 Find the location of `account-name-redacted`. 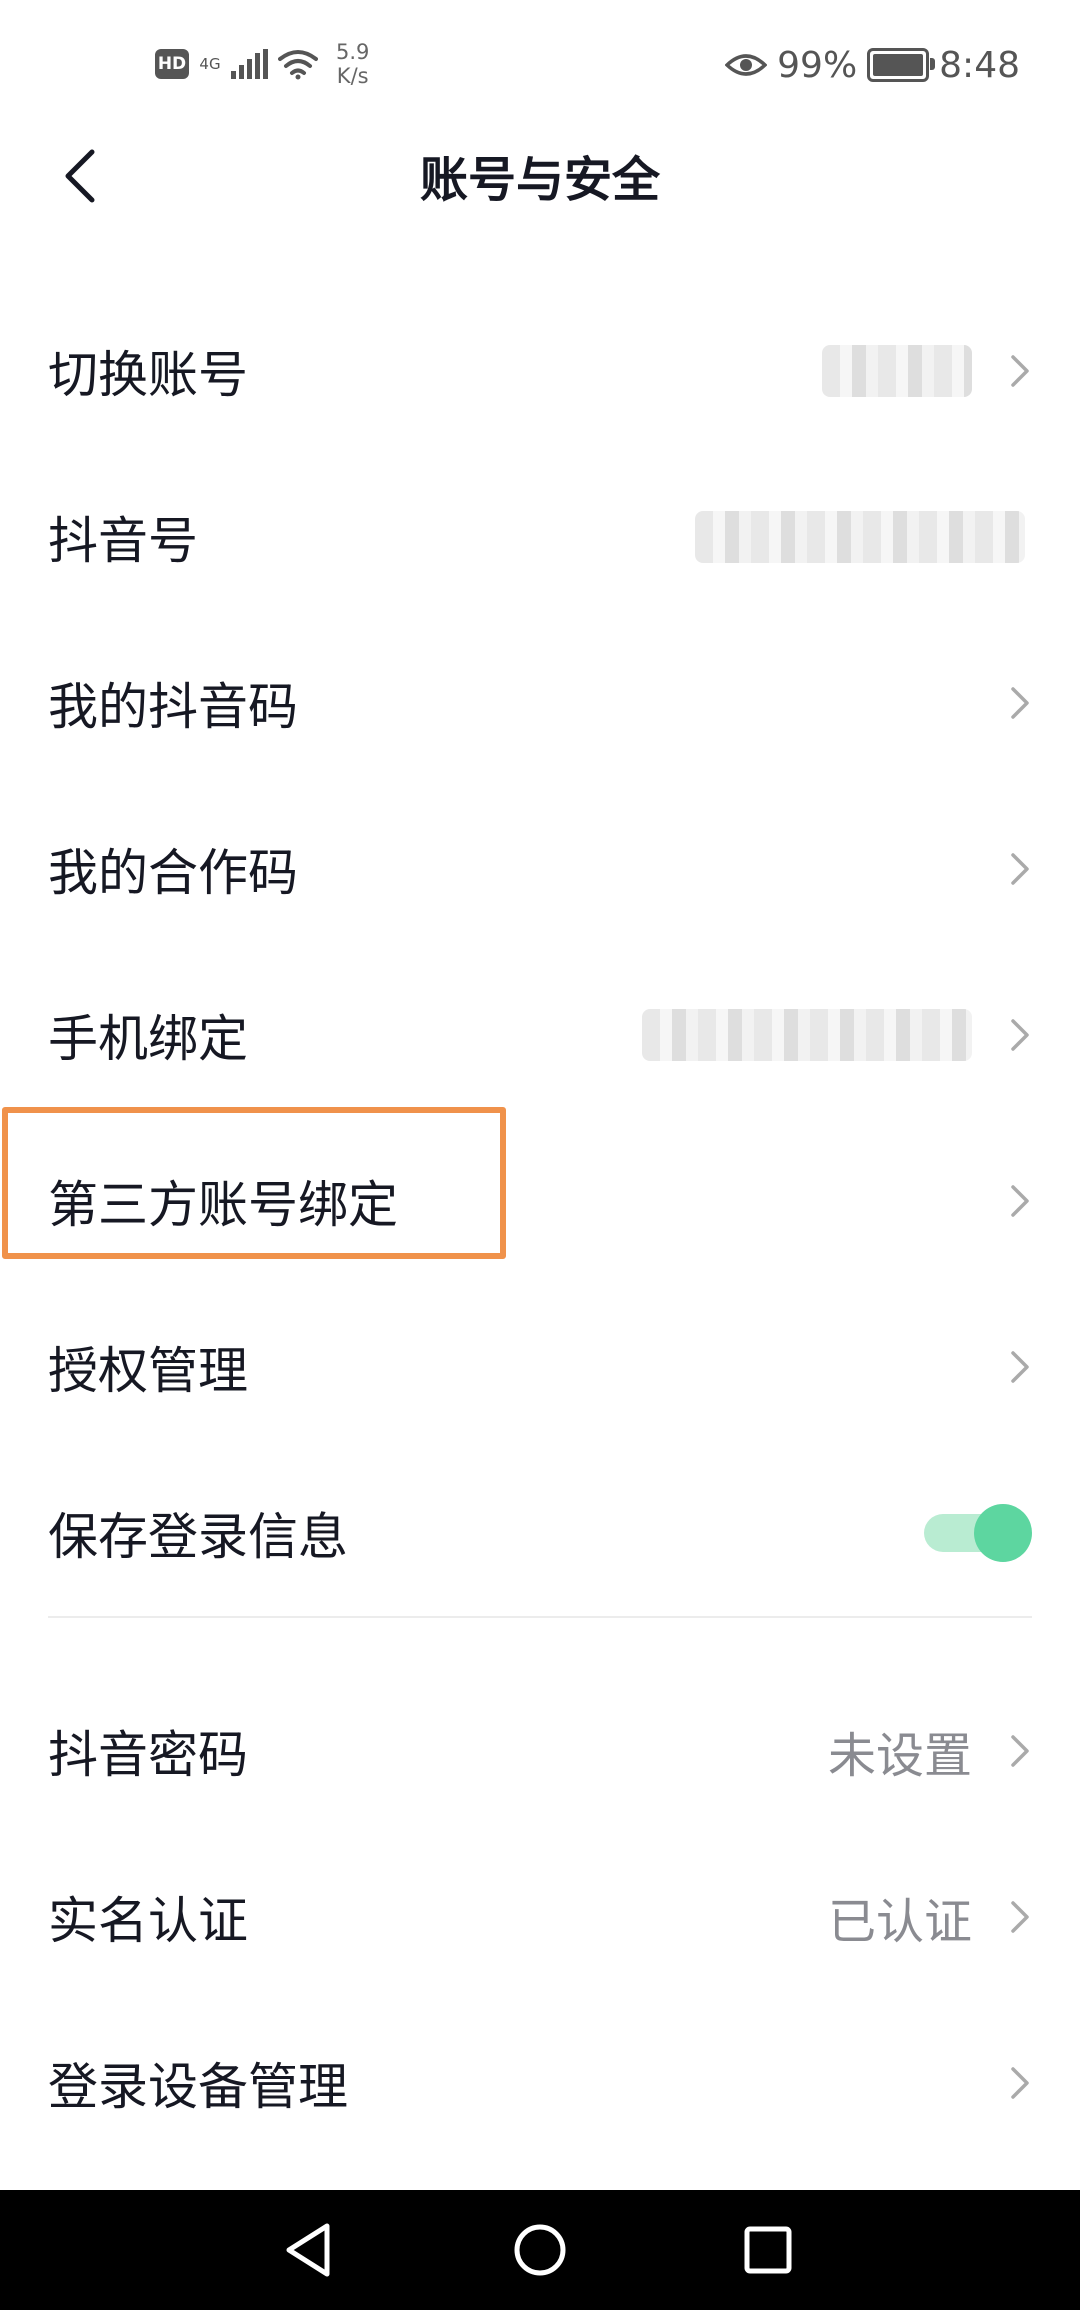

account-name-redacted is located at coordinates (897, 371).